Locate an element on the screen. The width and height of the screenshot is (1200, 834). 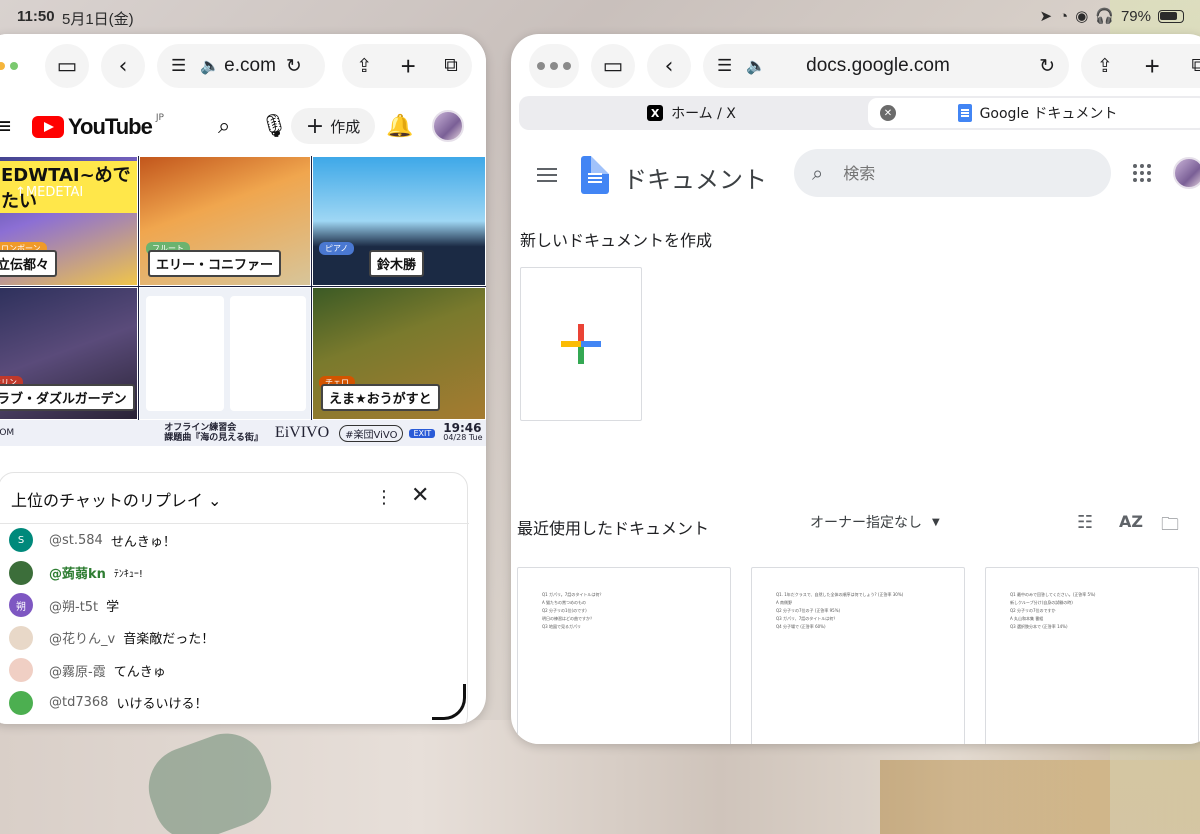
colorful-plus-icon is located at coordinates (581, 344).